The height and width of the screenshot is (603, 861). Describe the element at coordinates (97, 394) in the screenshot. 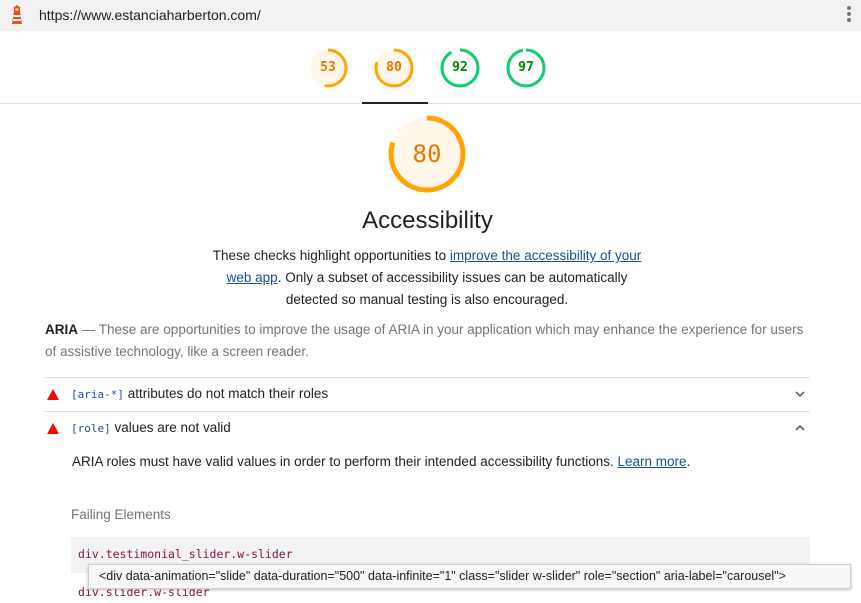

I see `audit-code: [aria-*]` at that location.